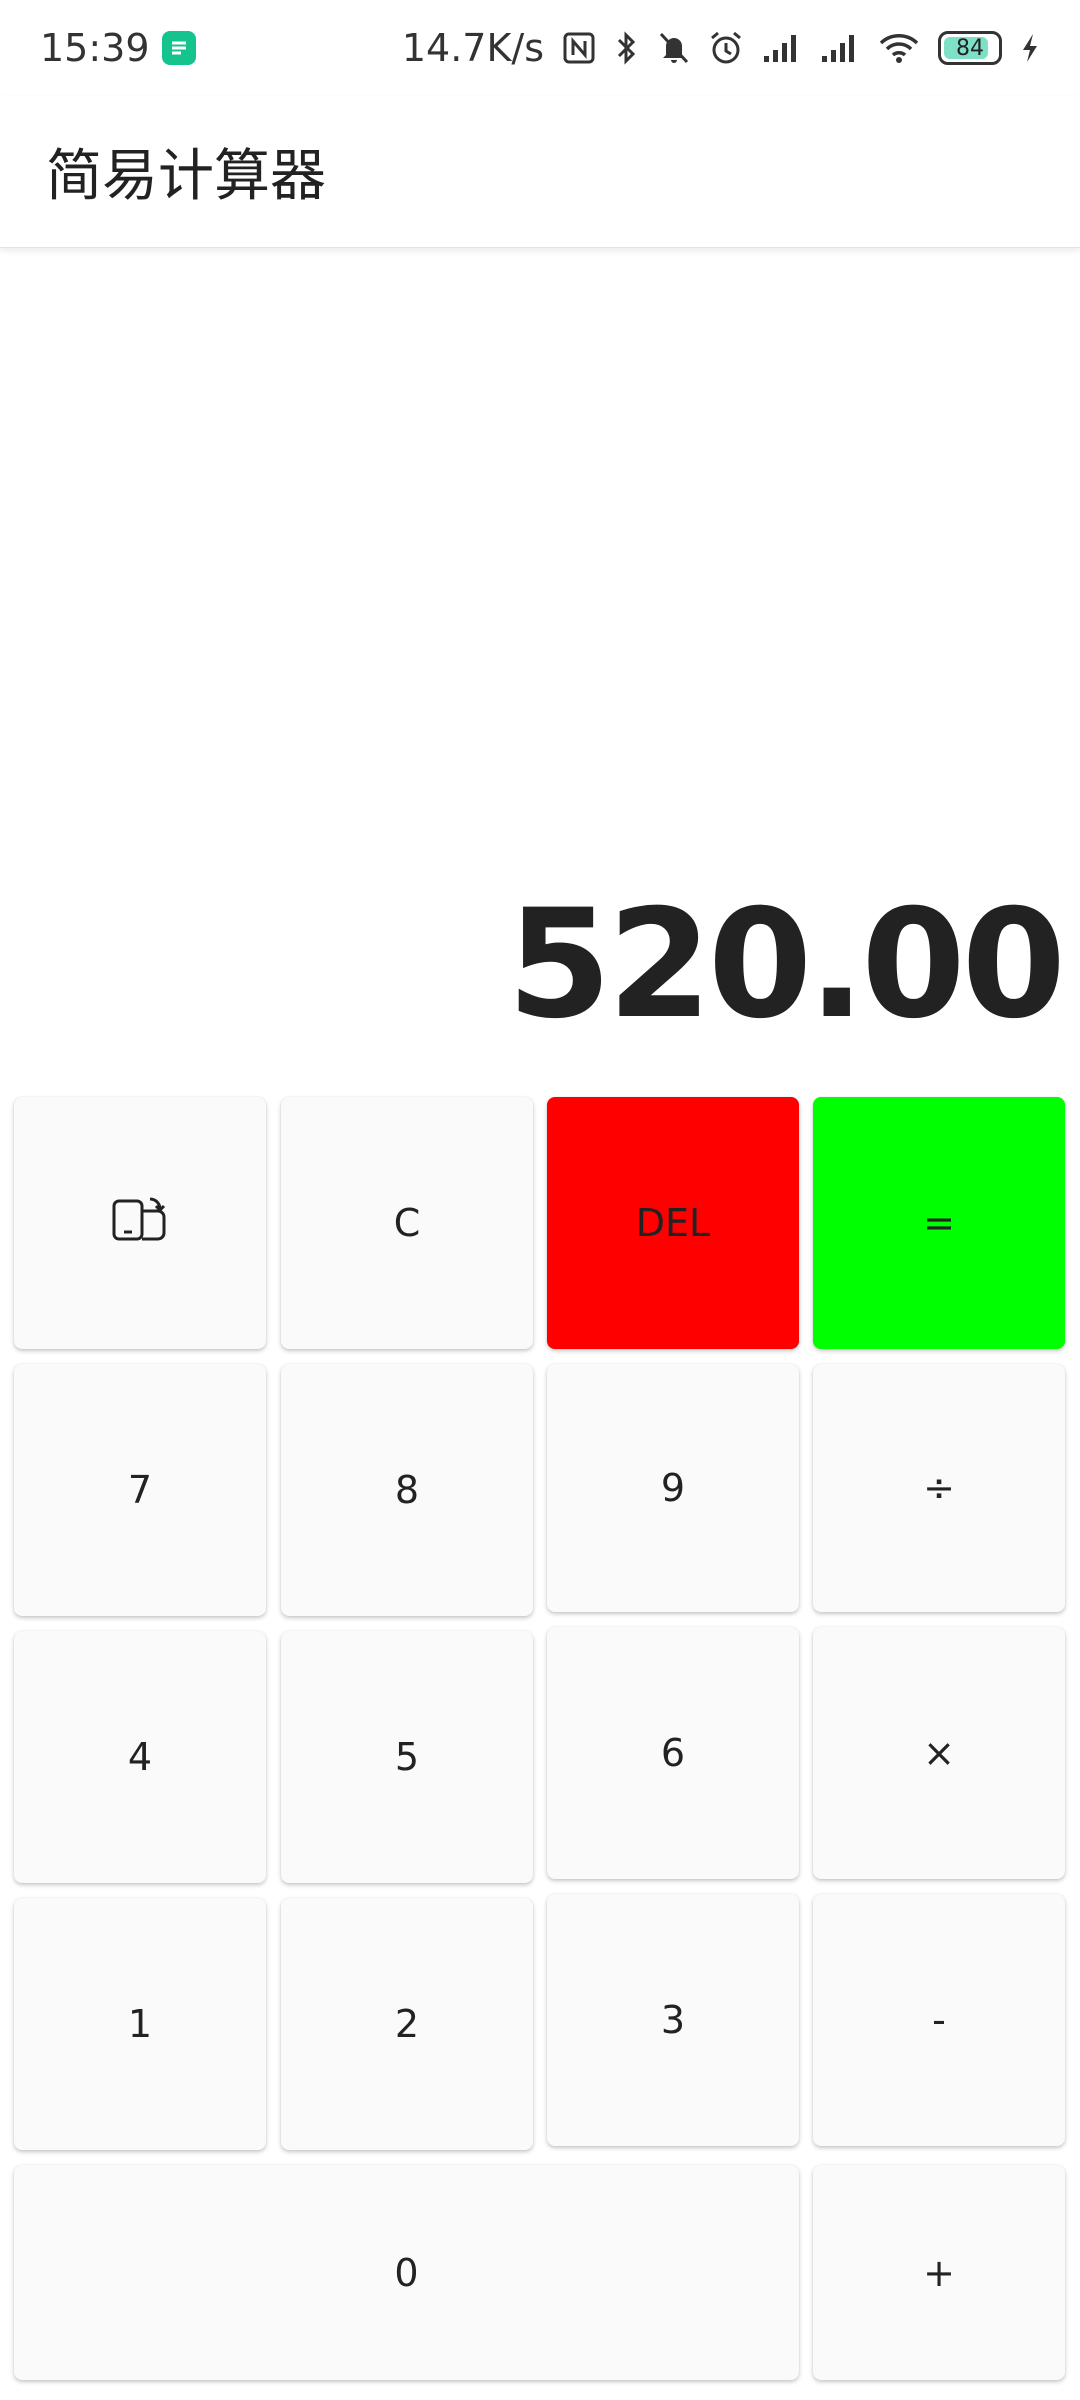 The width and height of the screenshot is (1080, 2400). Describe the element at coordinates (579, 48) in the screenshot. I see `nfc-icon` at that location.